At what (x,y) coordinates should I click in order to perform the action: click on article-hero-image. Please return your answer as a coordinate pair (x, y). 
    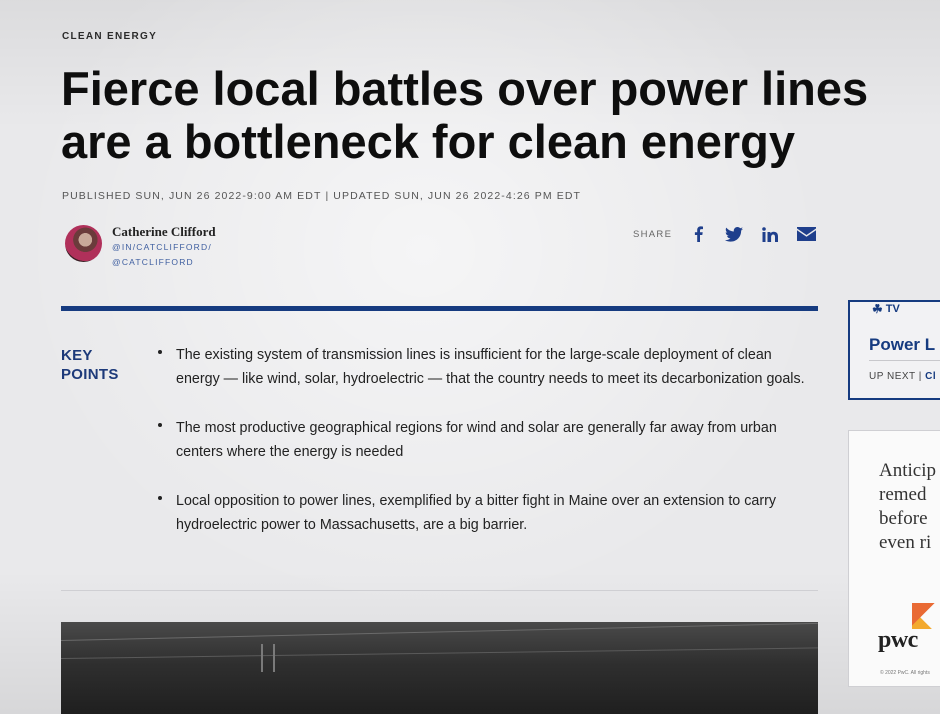
    Looking at the image, I should click on (439, 668).